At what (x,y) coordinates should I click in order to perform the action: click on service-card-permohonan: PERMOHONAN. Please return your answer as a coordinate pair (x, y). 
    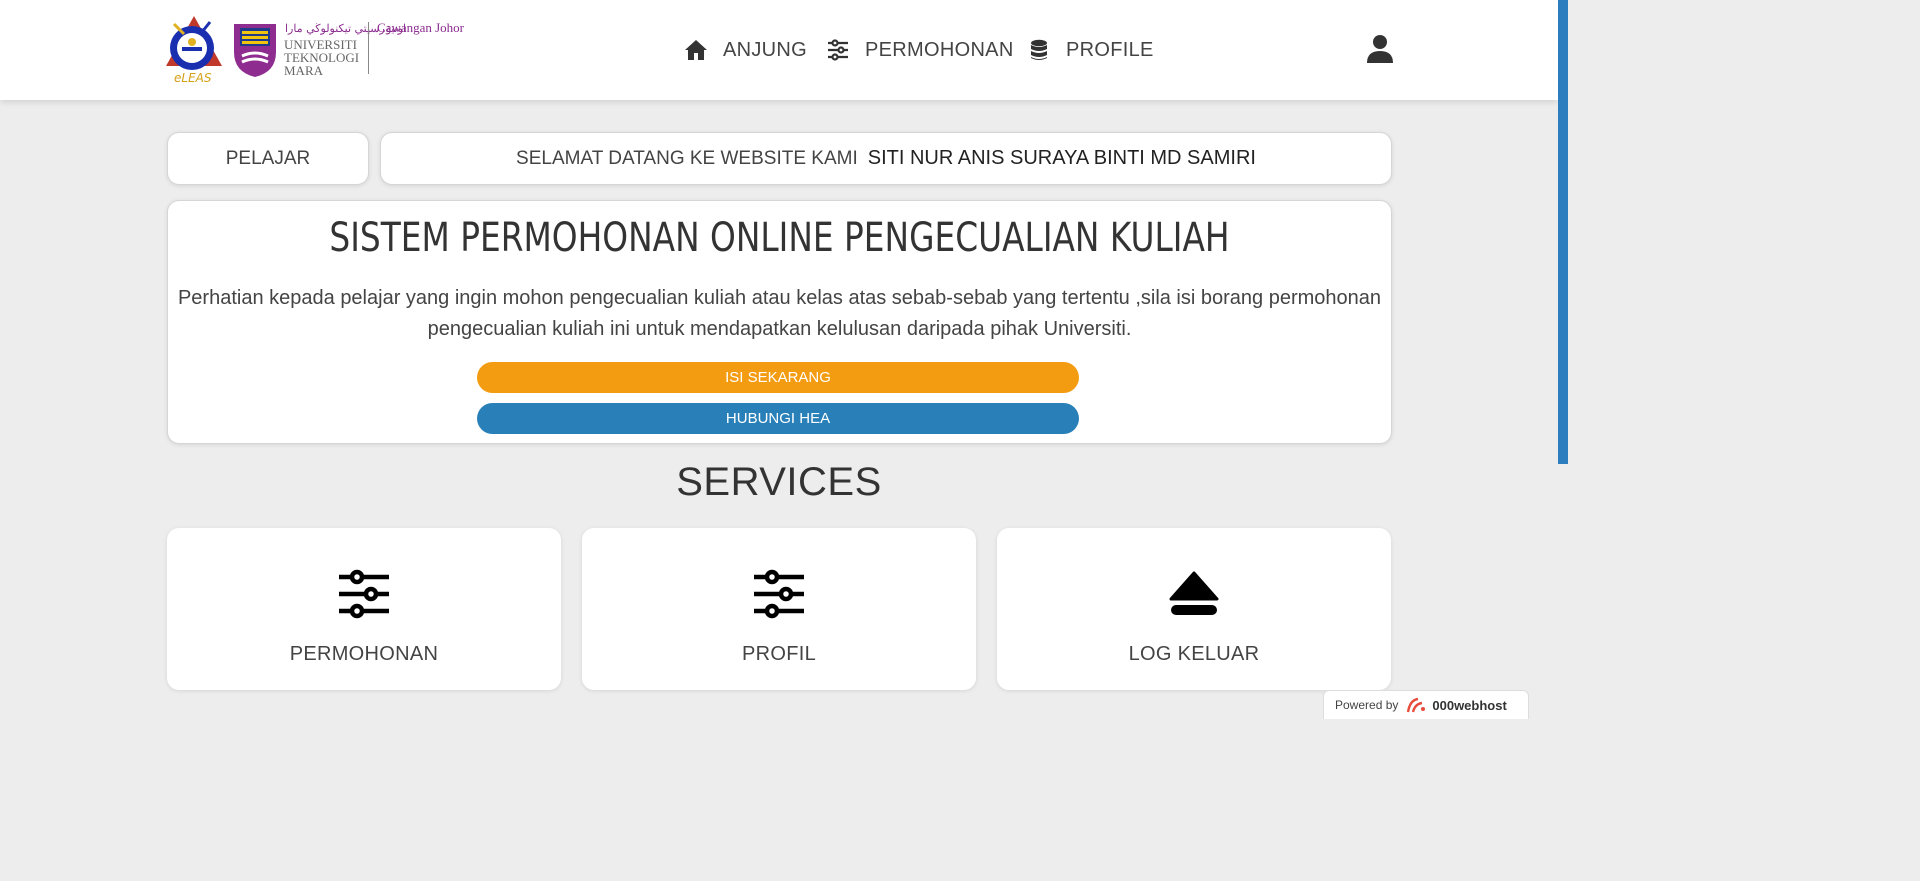
    Looking at the image, I should click on (364, 609).